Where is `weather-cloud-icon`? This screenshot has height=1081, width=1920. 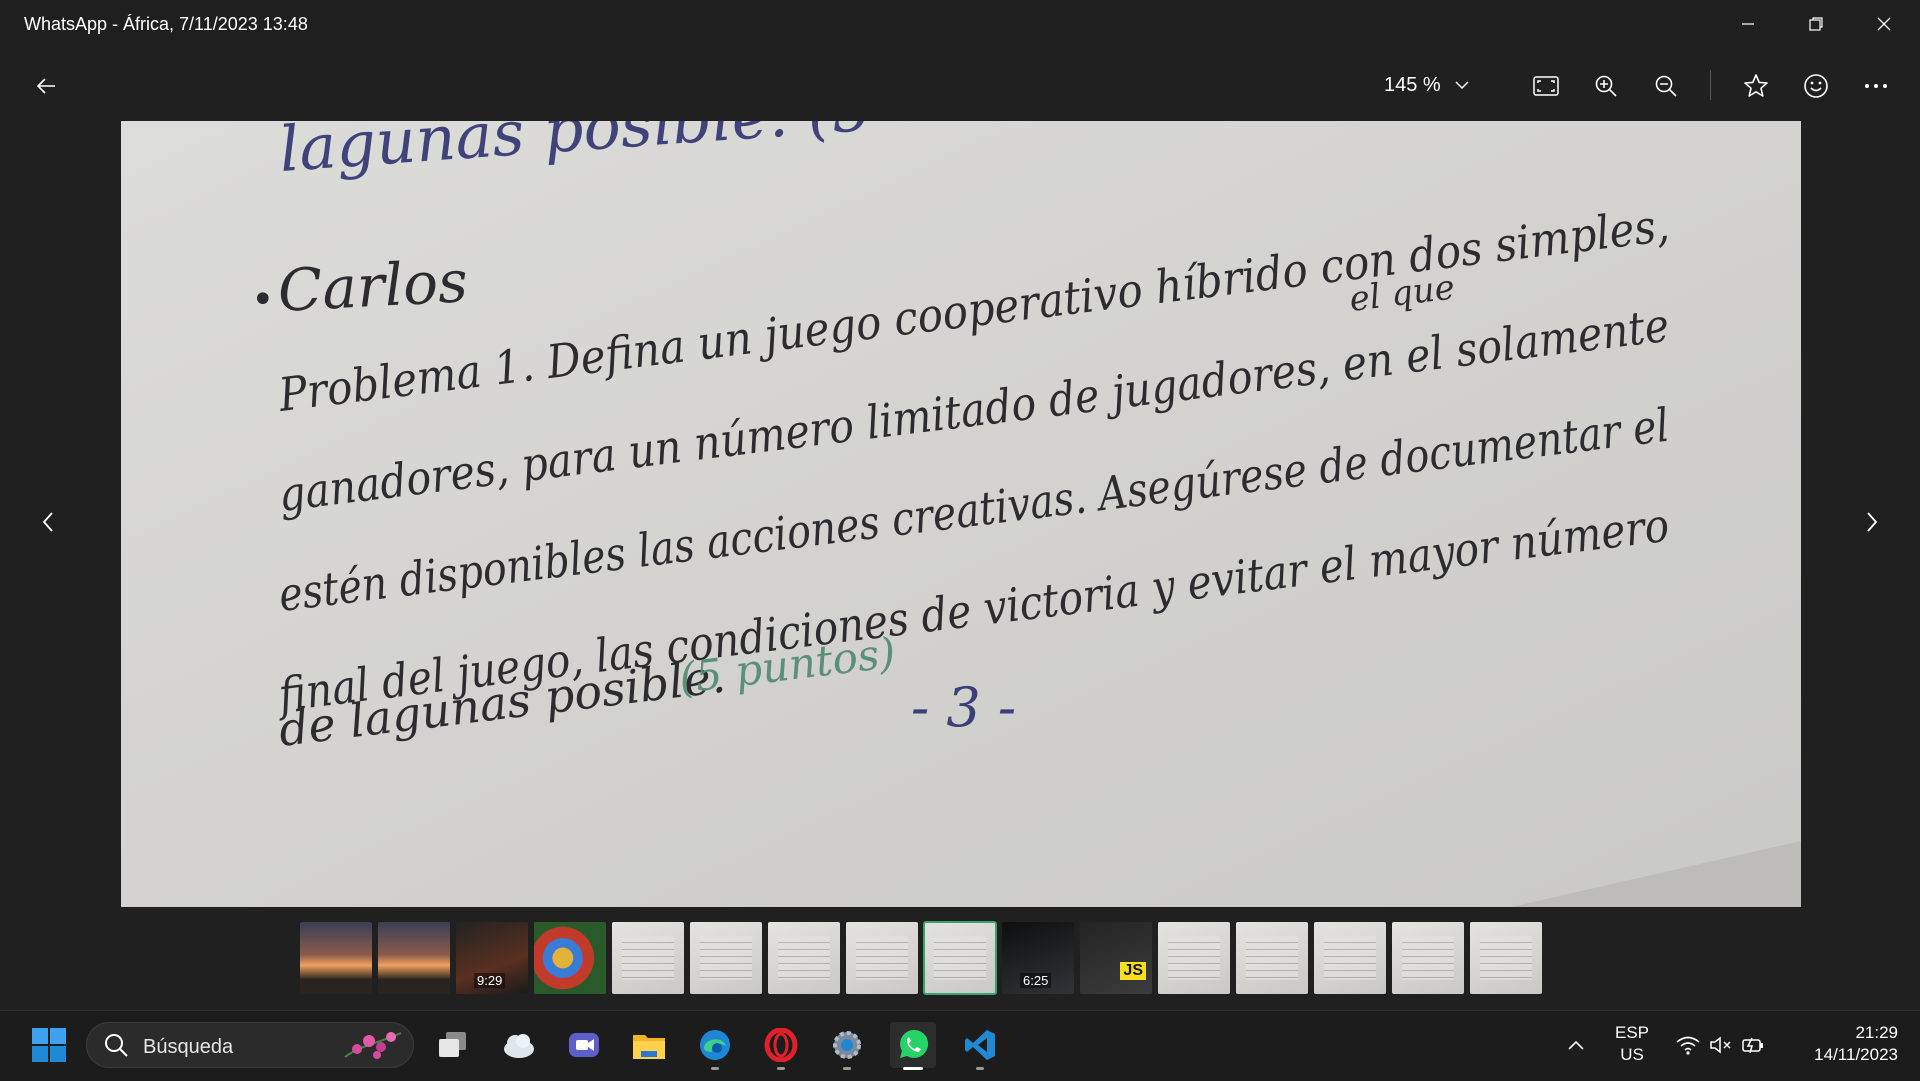 weather-cloud-icon is located at coordinates (519, 1046).